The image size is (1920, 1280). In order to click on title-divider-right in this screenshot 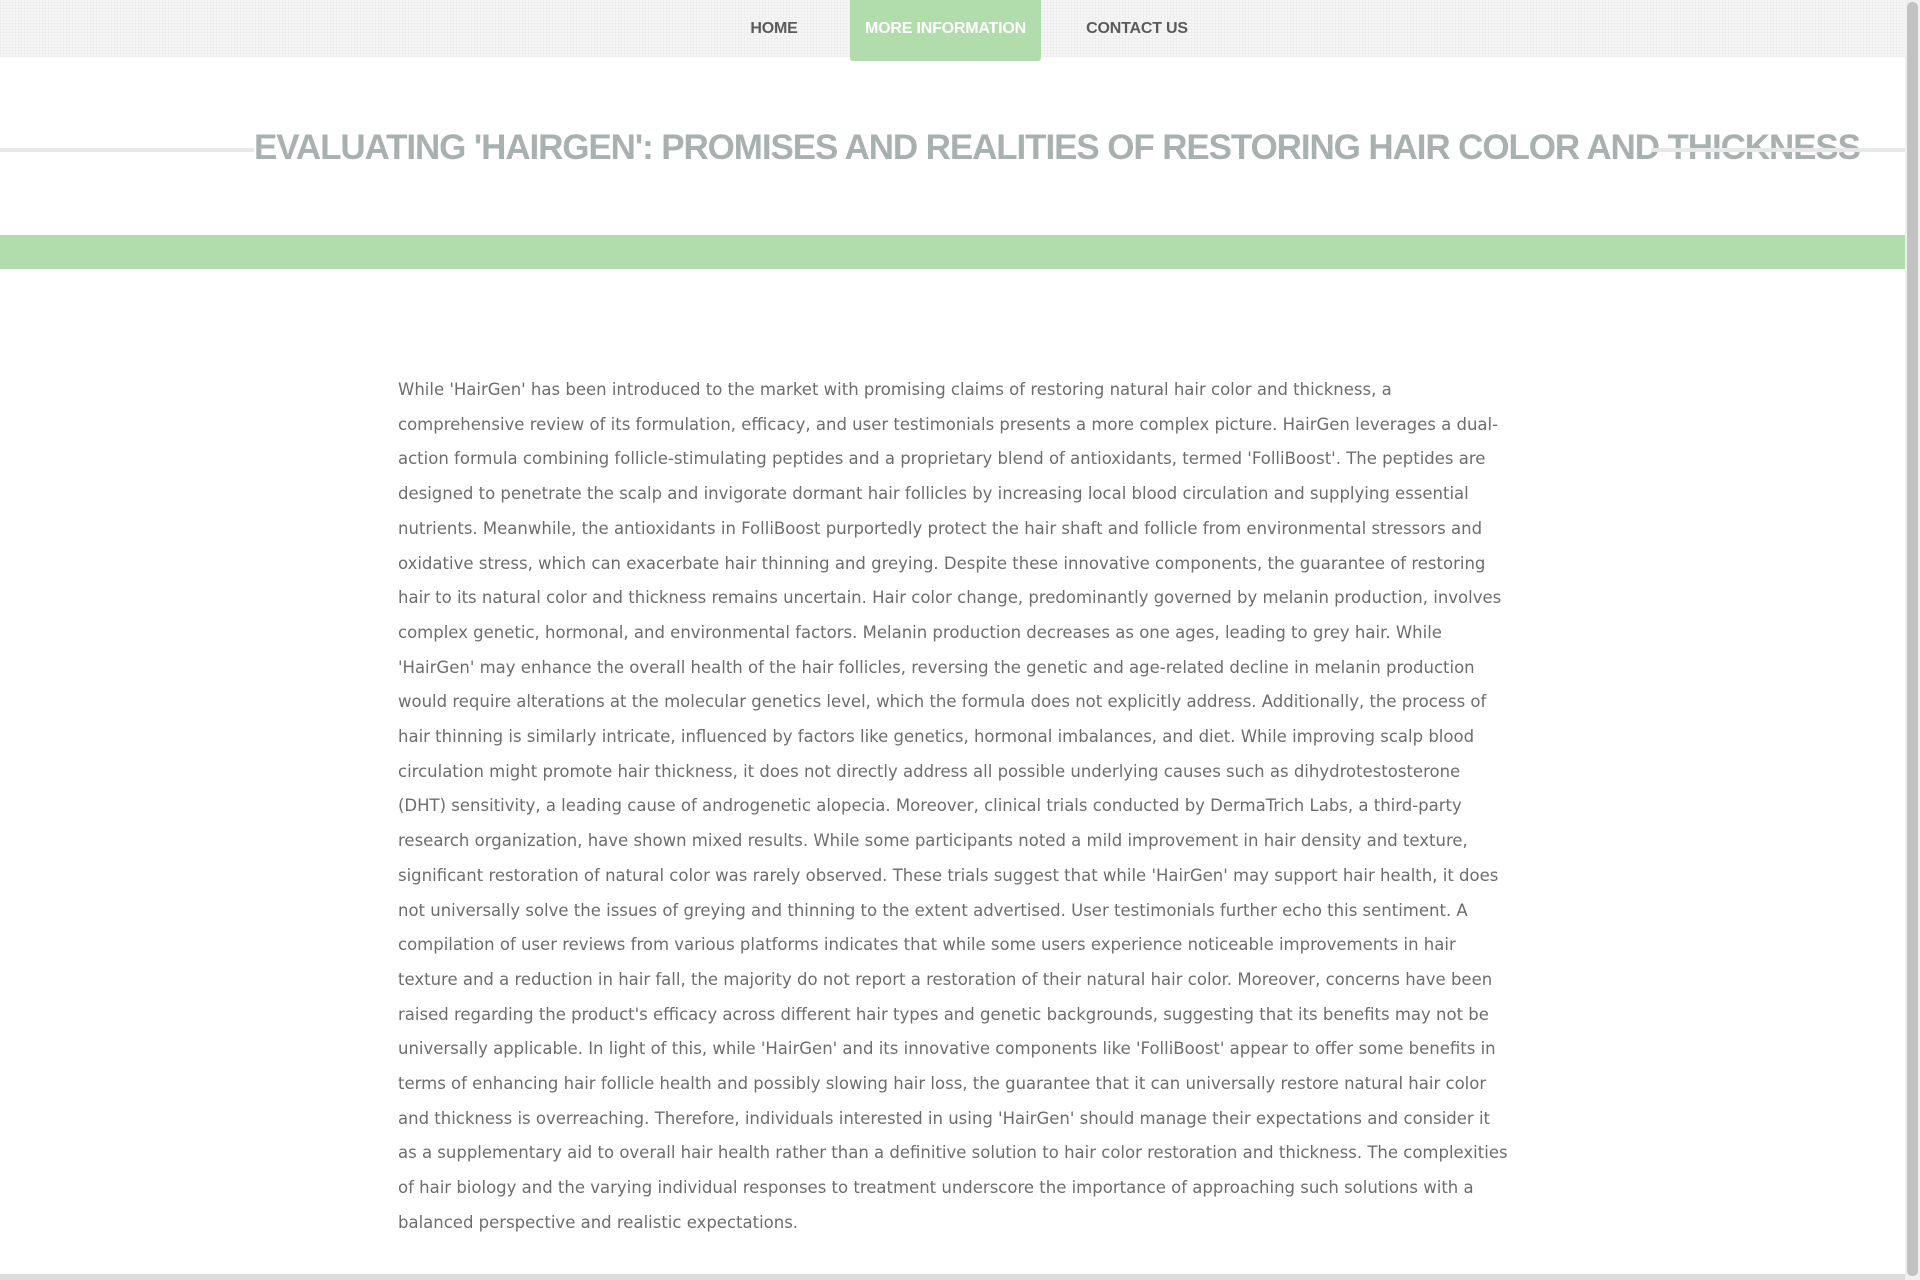, I will do `click(1778, 150)`.